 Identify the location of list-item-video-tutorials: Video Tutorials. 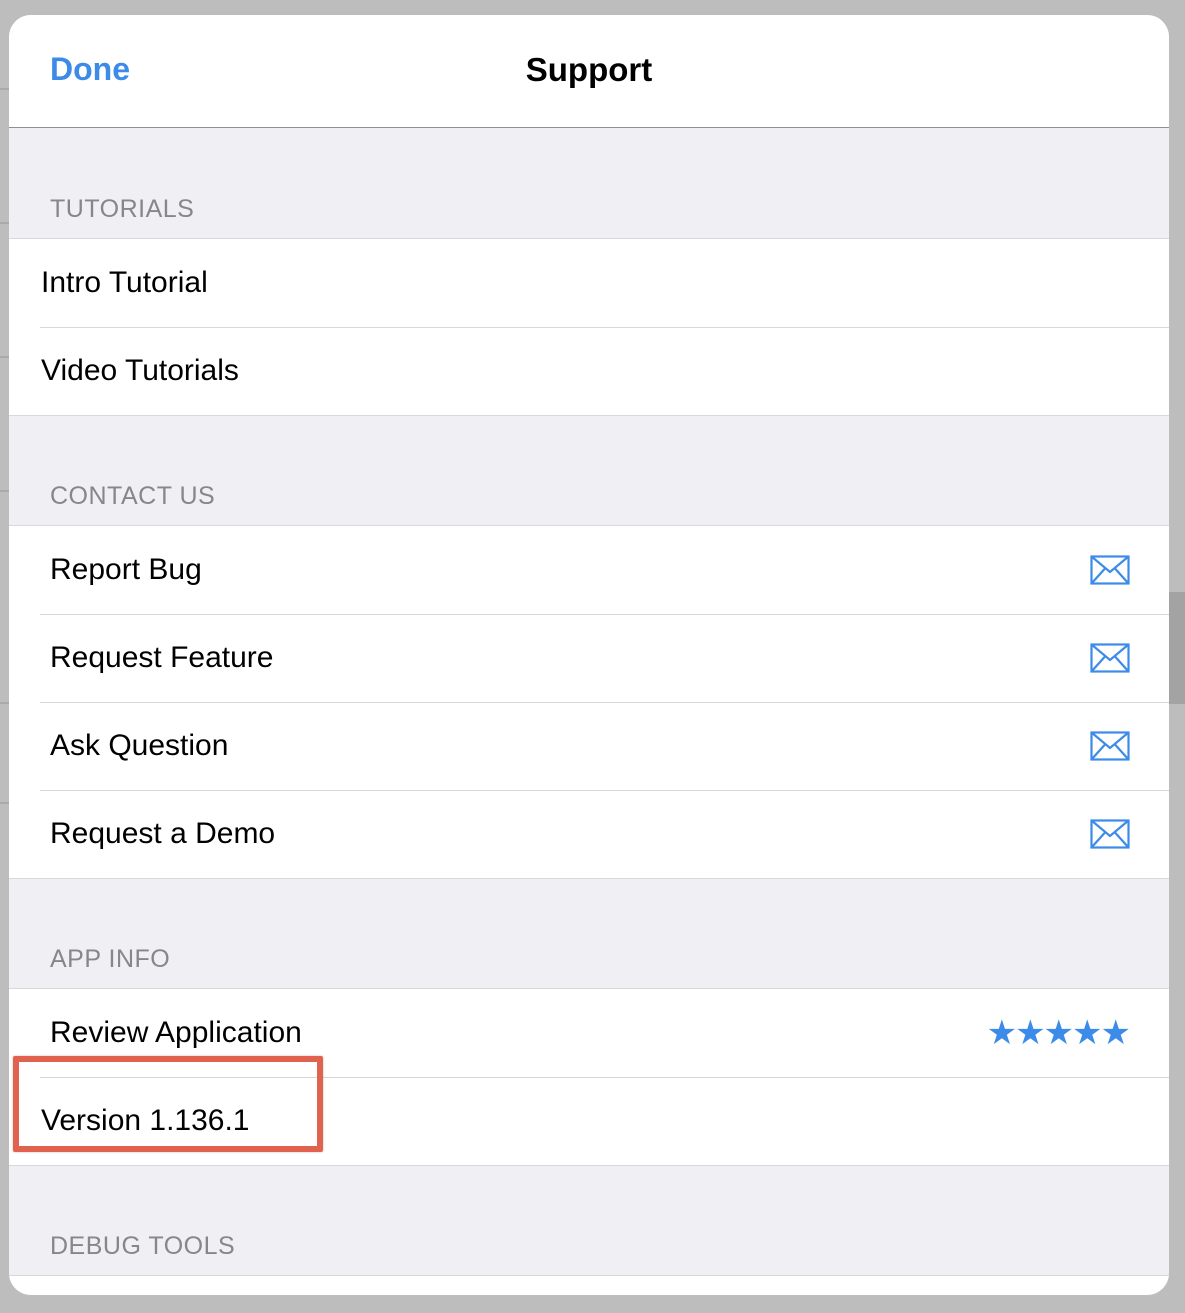
(589, 371).